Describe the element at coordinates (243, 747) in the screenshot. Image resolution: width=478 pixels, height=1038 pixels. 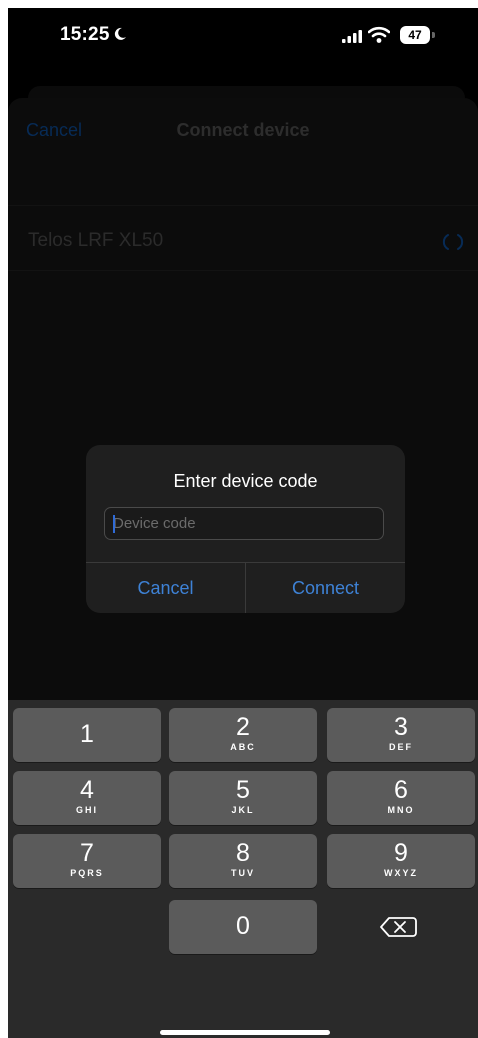
I see `key-letters: ABC` at that location.